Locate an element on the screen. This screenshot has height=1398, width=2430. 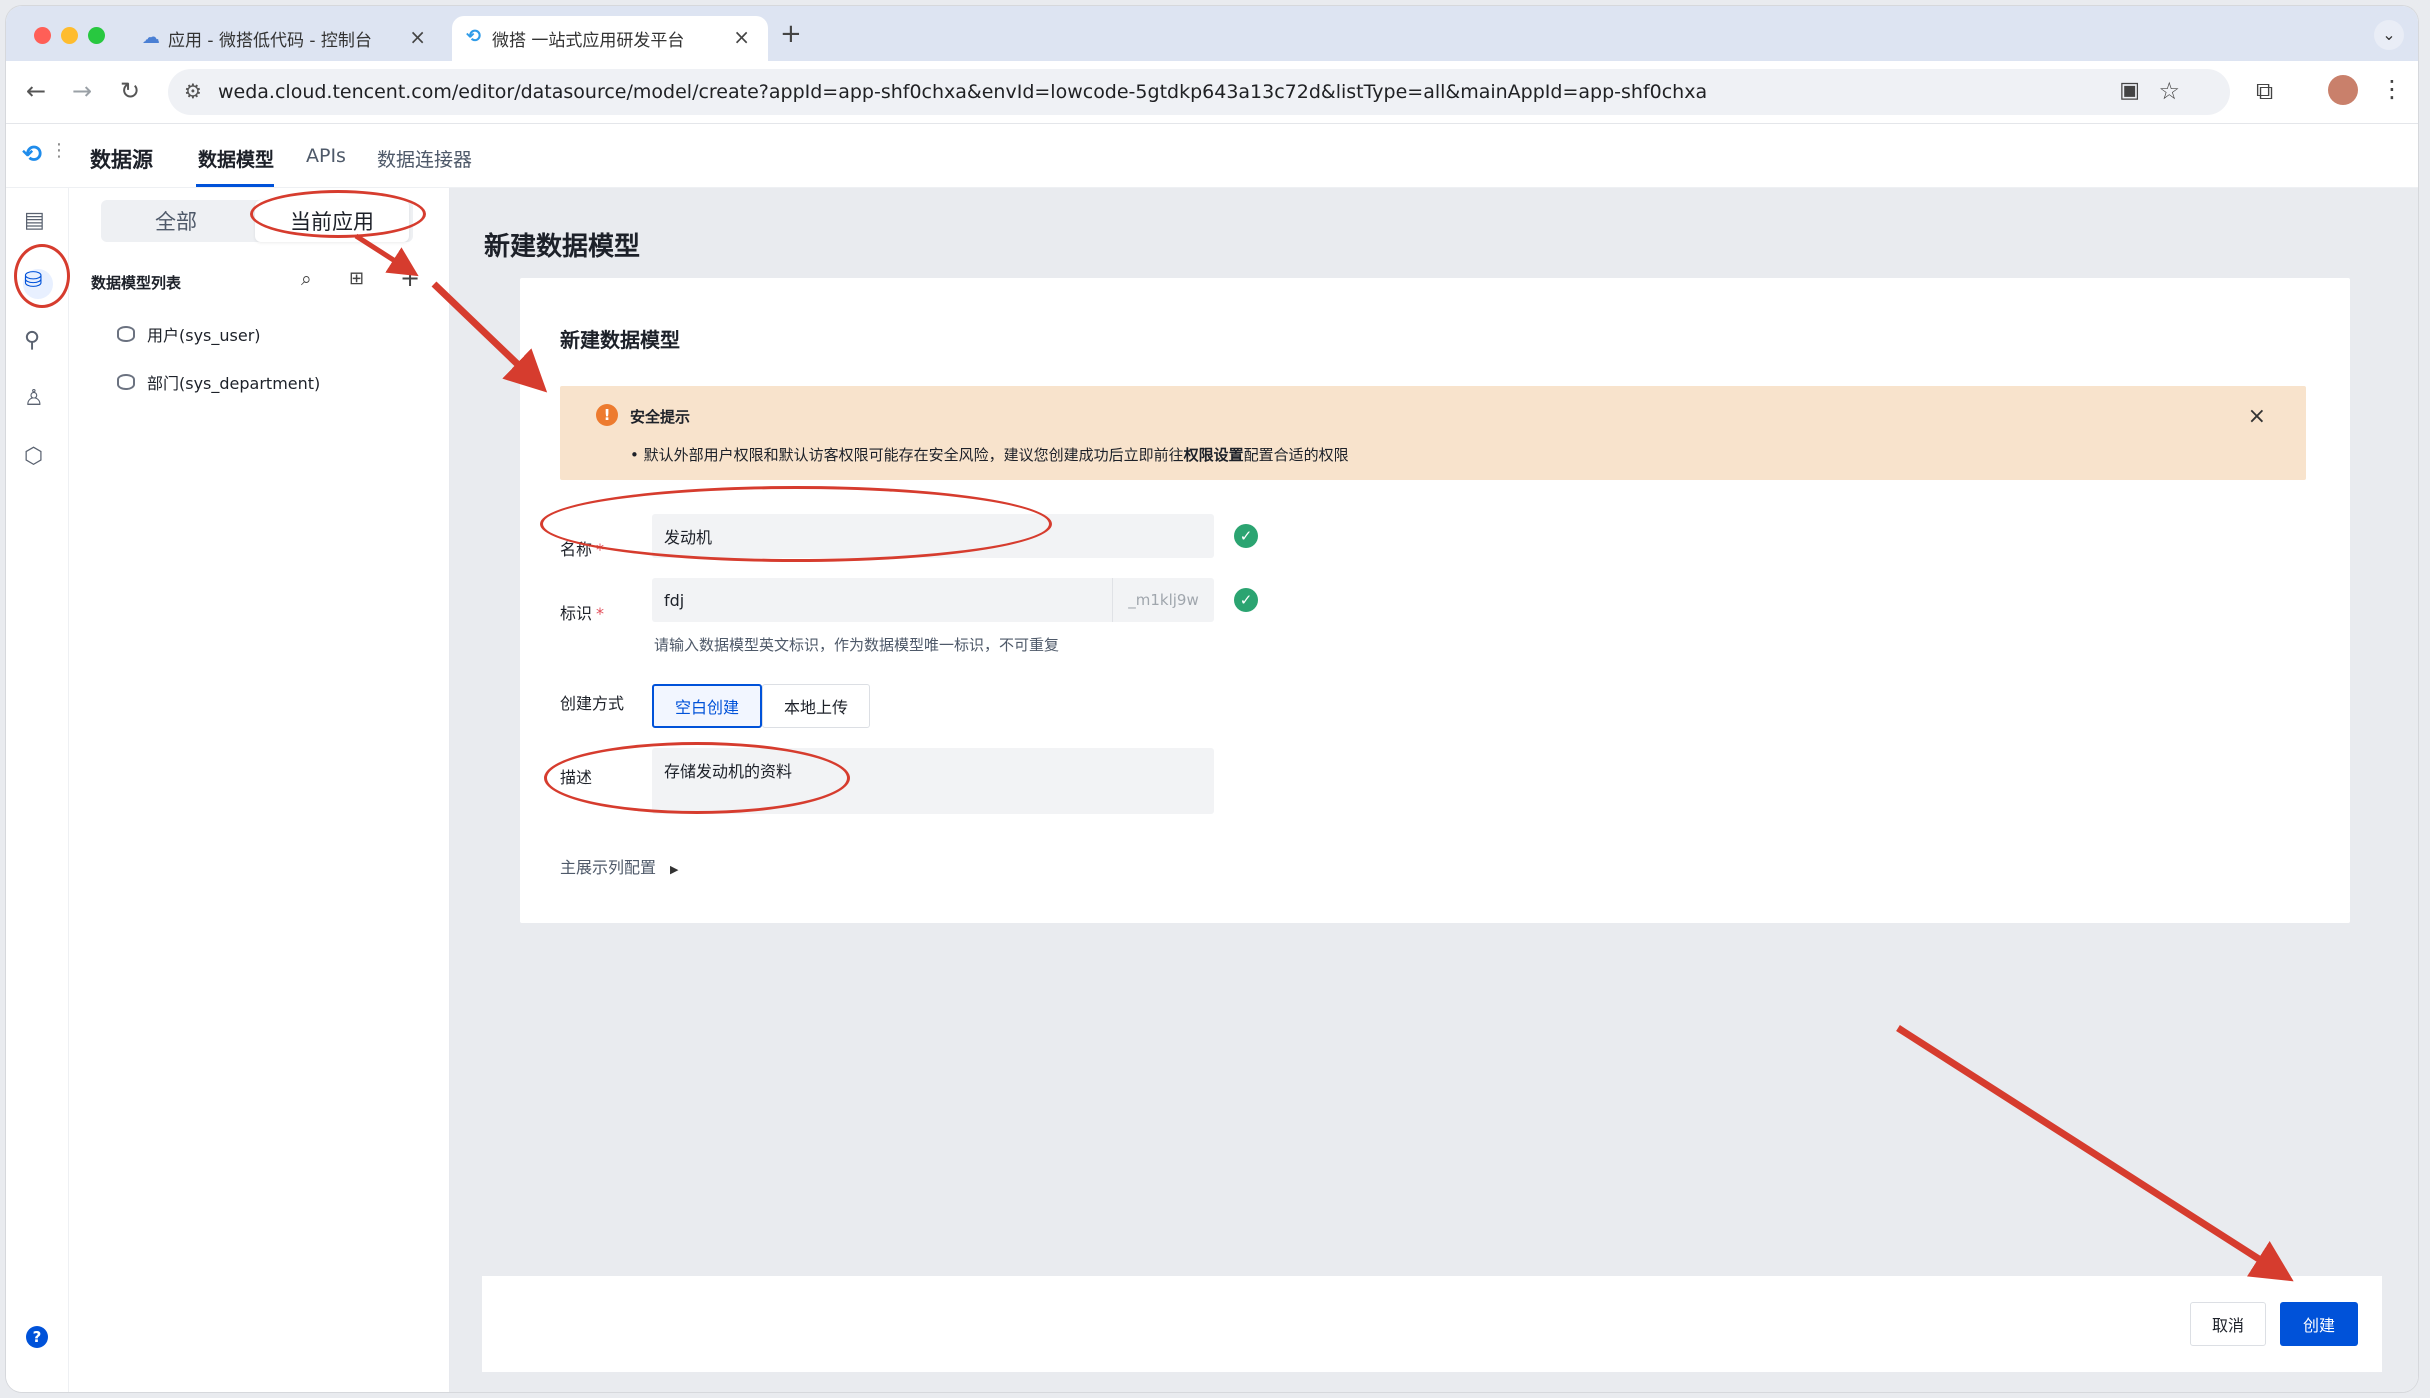
arrow-to-add-icon is located at coordinates (386, 255).